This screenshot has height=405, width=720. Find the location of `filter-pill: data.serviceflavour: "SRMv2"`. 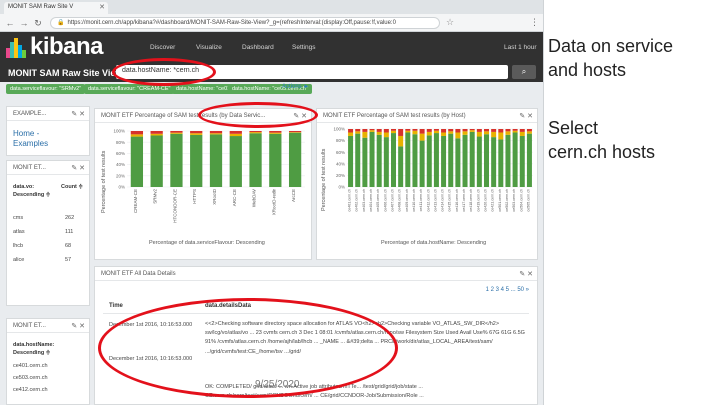

filter-pill: data.serviceflavour: "SRMv2" is located at coordinates (46, 89).